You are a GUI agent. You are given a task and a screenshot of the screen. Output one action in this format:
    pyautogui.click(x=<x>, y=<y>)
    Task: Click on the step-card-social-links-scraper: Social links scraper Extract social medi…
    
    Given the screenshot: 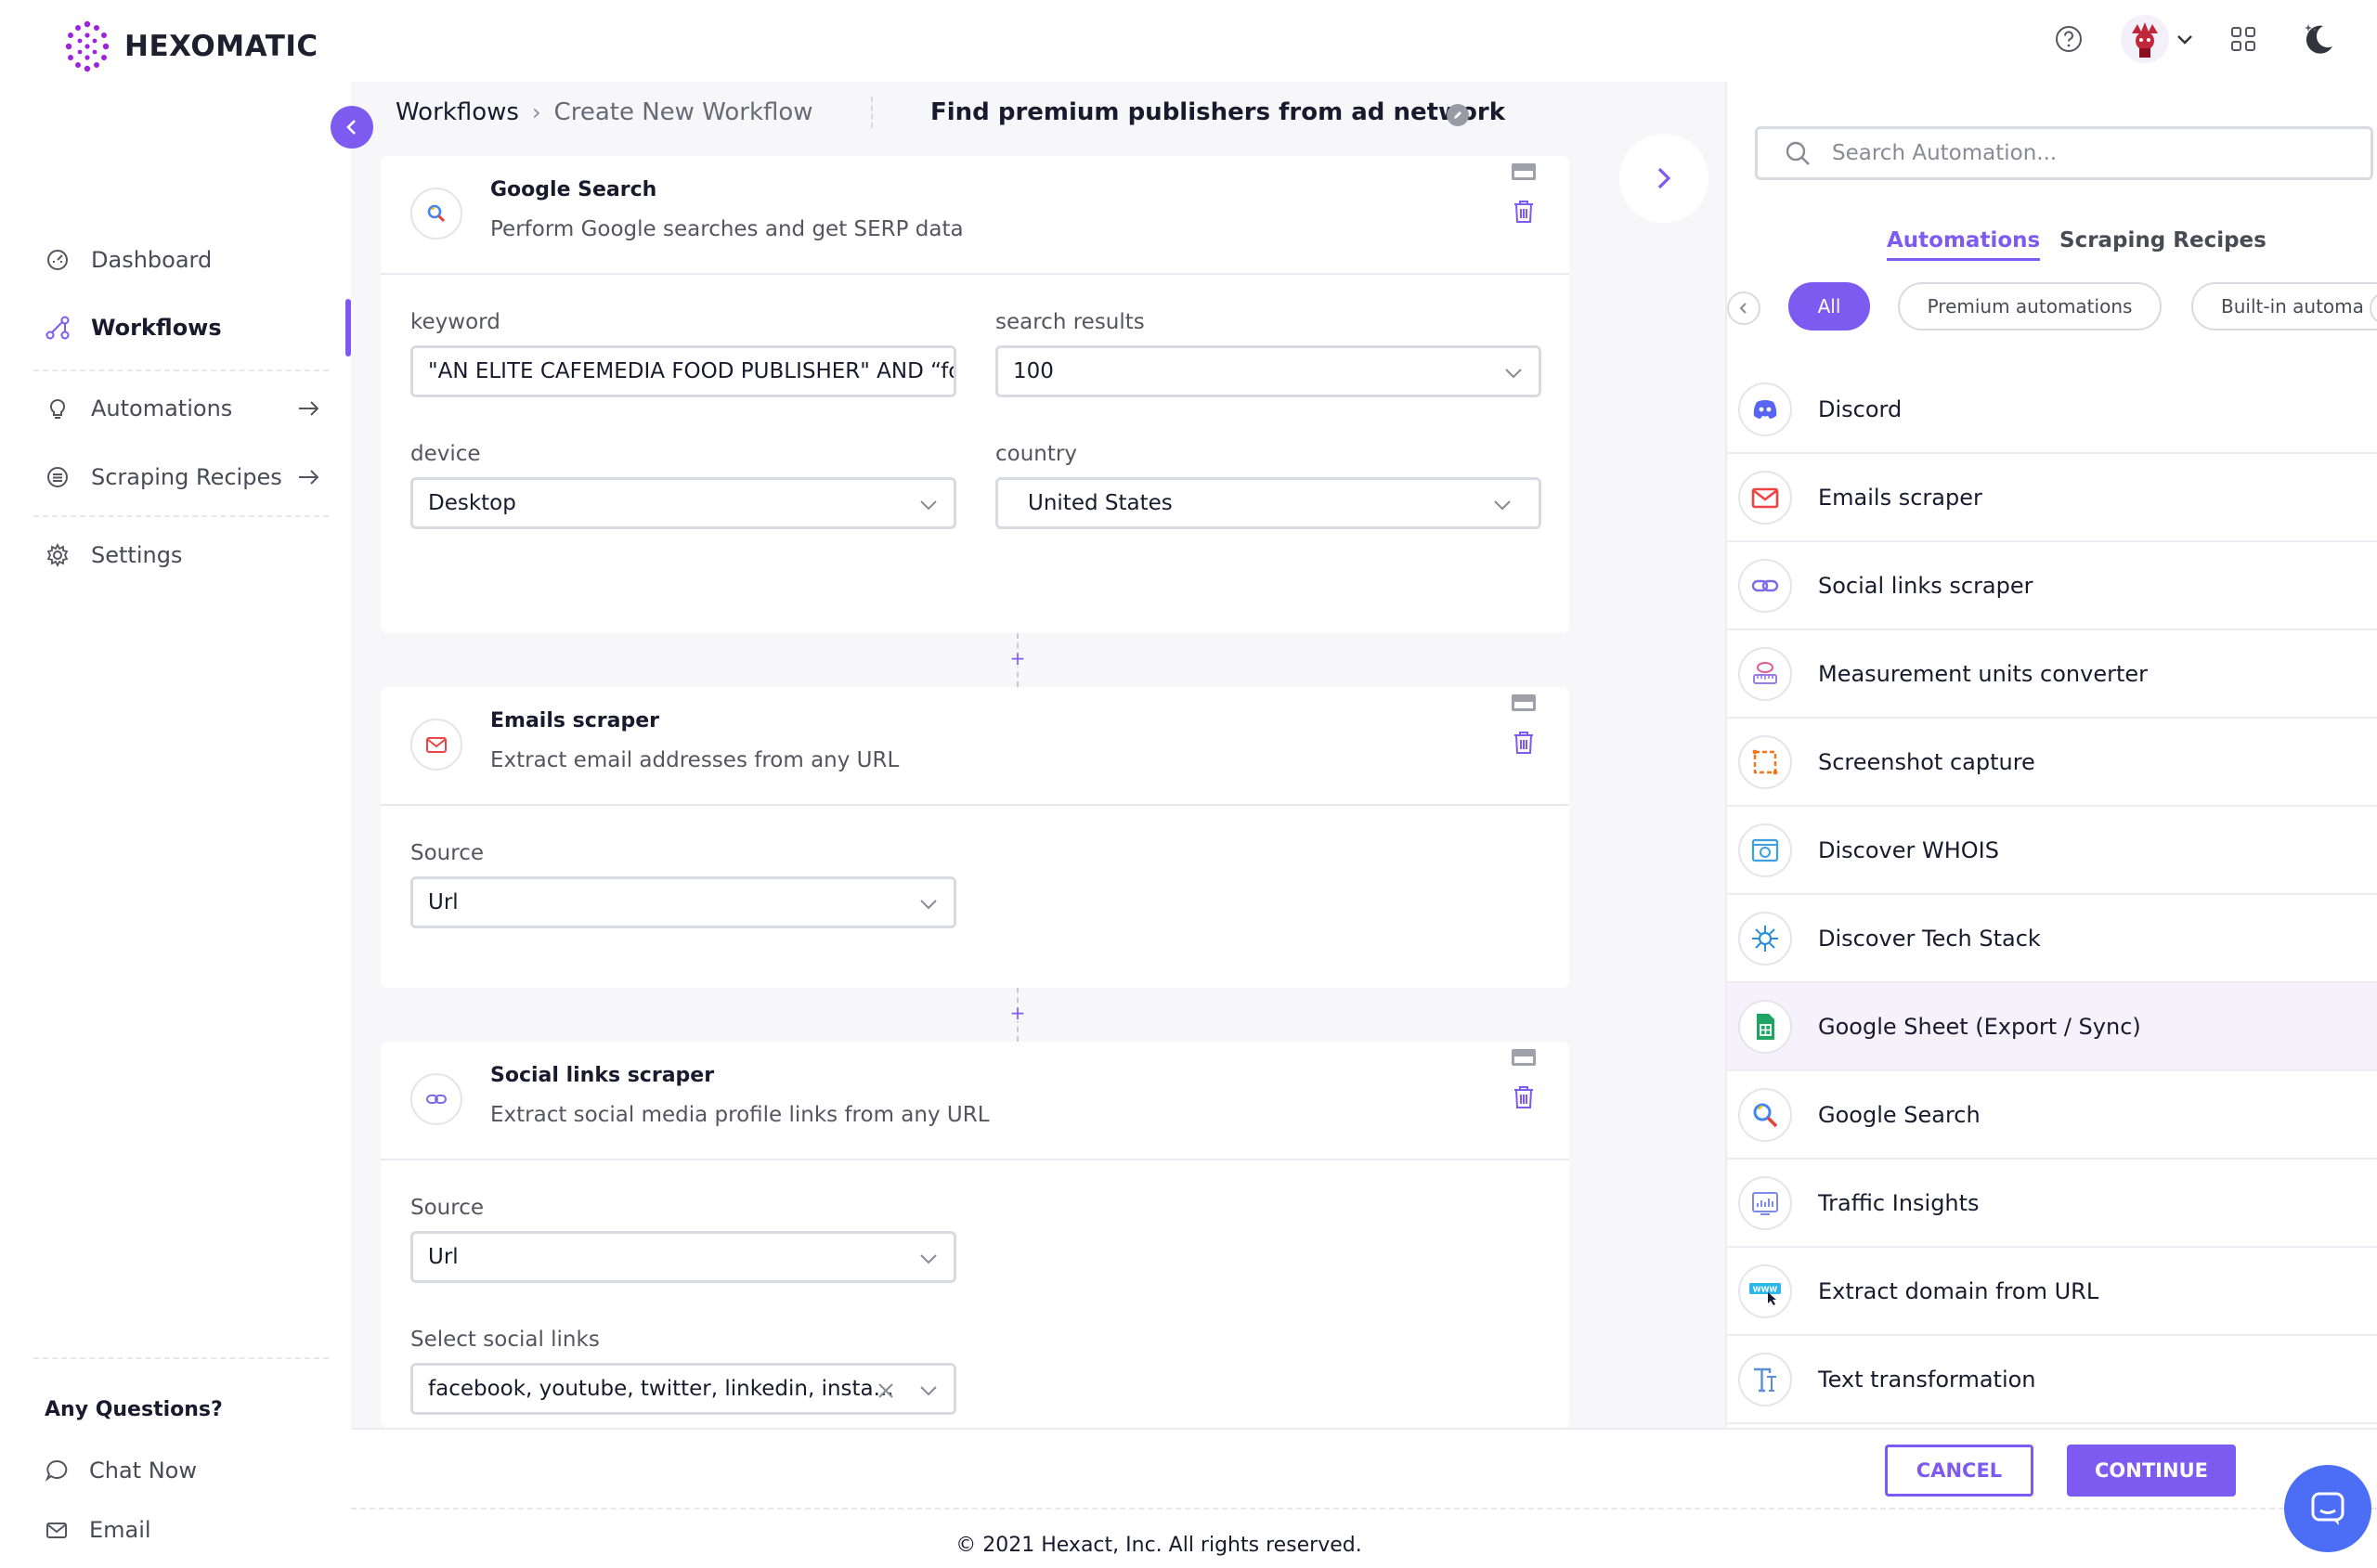 What is the action you would take?
    pyautogui.click(x=975, y=1235)
    